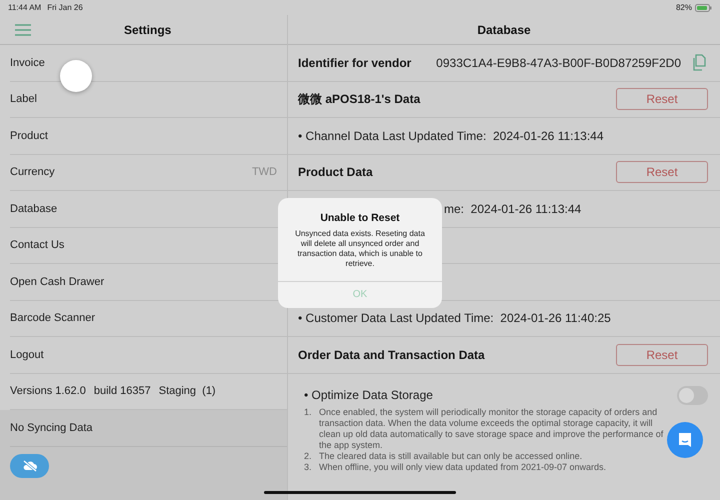 The height and width of the screenshot is (500, 720). What do you see at coordinates (684, 8) in the screenshot?
I see `battery-percent: 82%` at bounding box center [684, 8].